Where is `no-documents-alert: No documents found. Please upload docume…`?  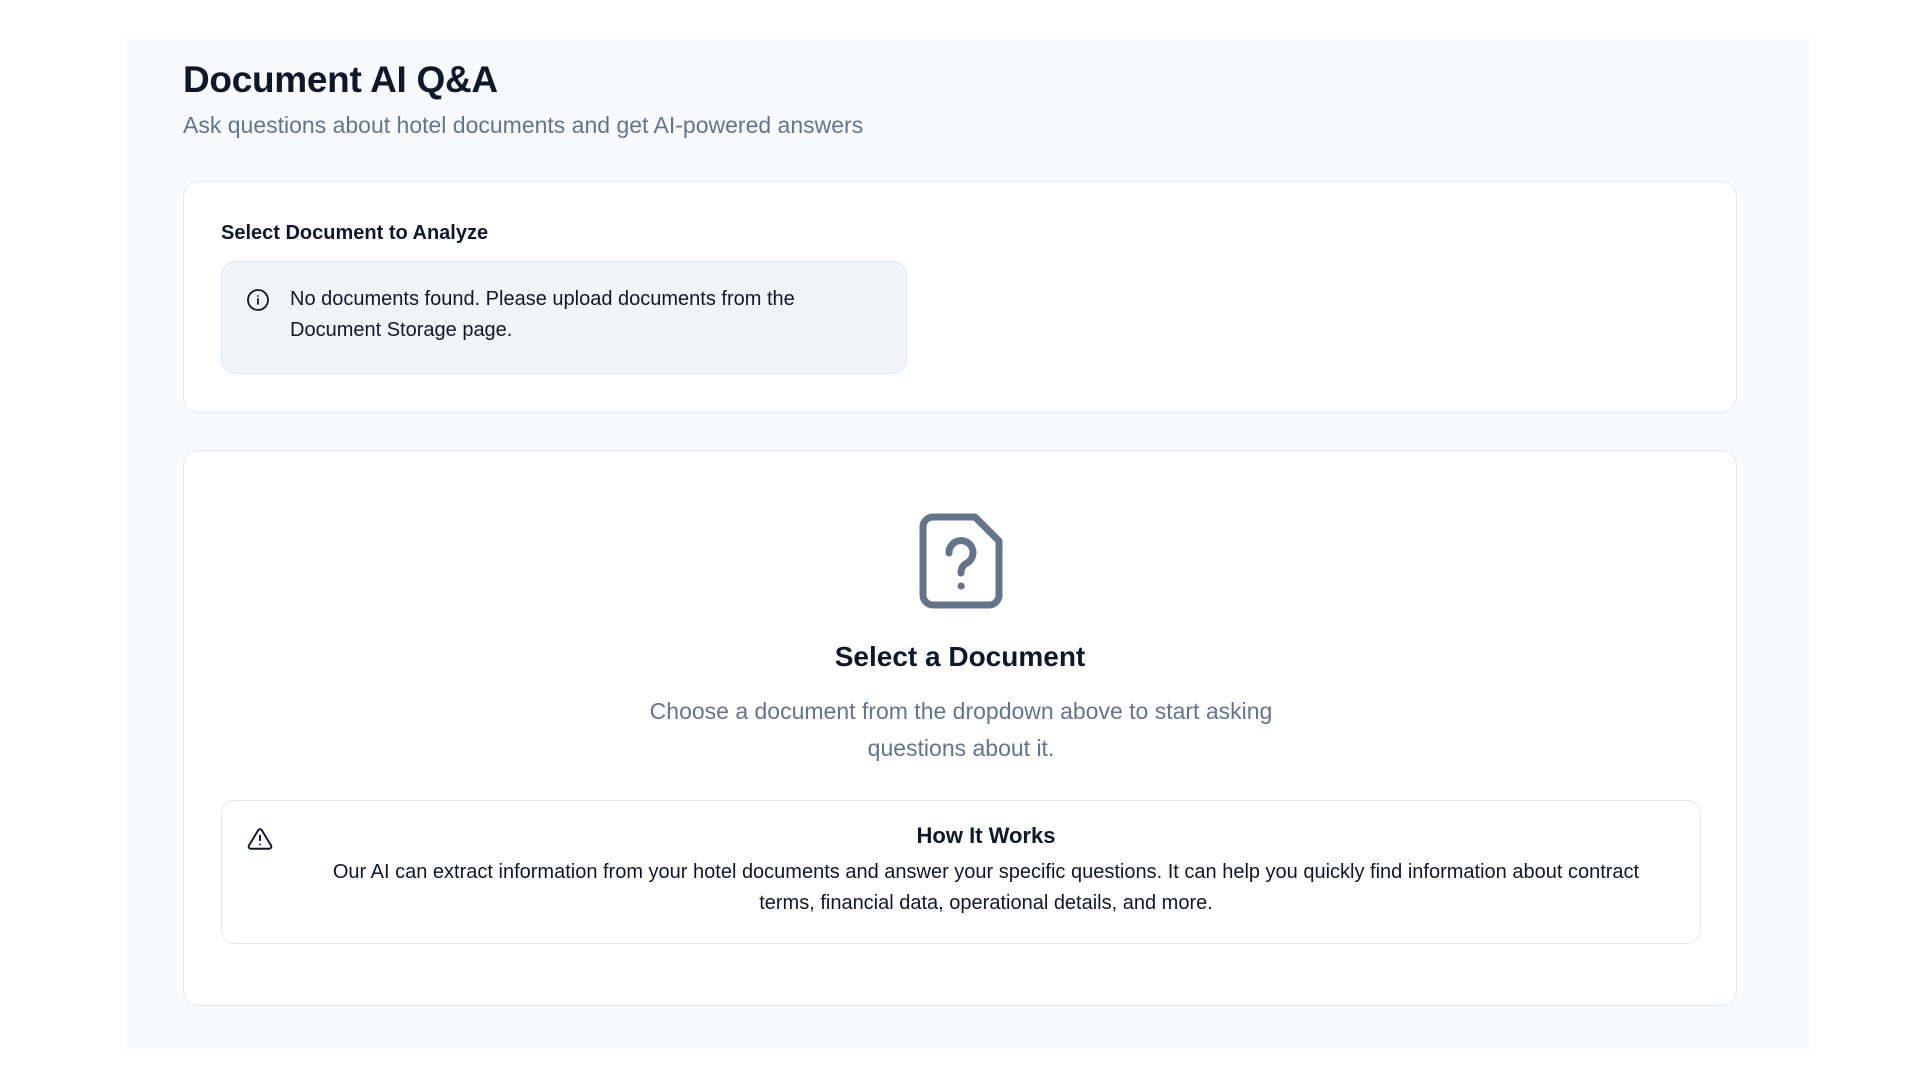
no-documents-alert: No documents found. Please upload docume… is located at coordinates (564, 317).